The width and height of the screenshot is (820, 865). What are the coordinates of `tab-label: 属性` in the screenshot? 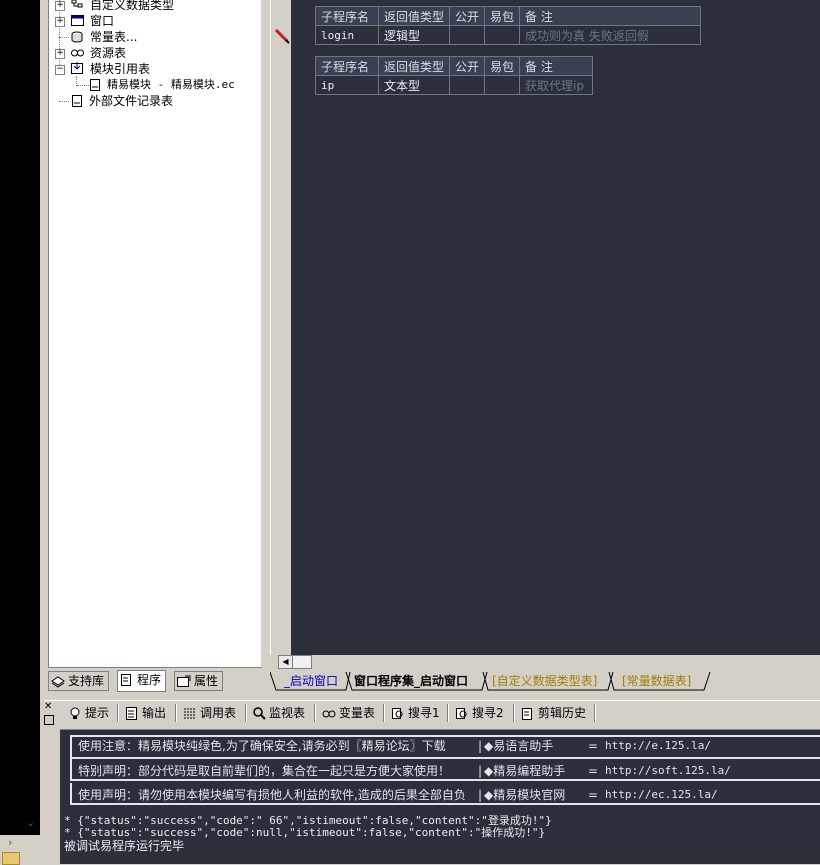 It's located at (206, 681).